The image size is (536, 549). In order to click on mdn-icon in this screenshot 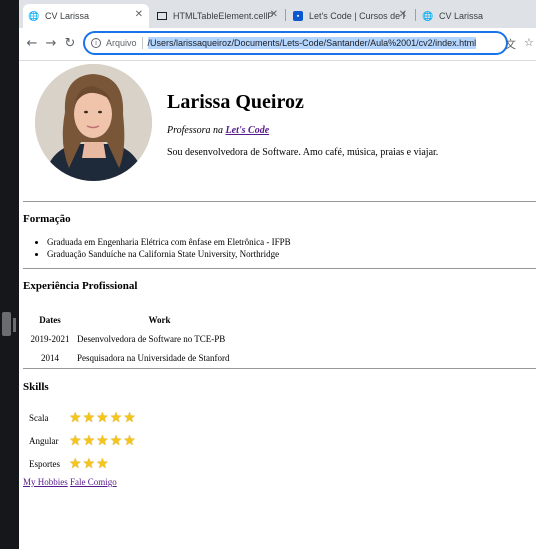, I will do `click(162, 16)`.